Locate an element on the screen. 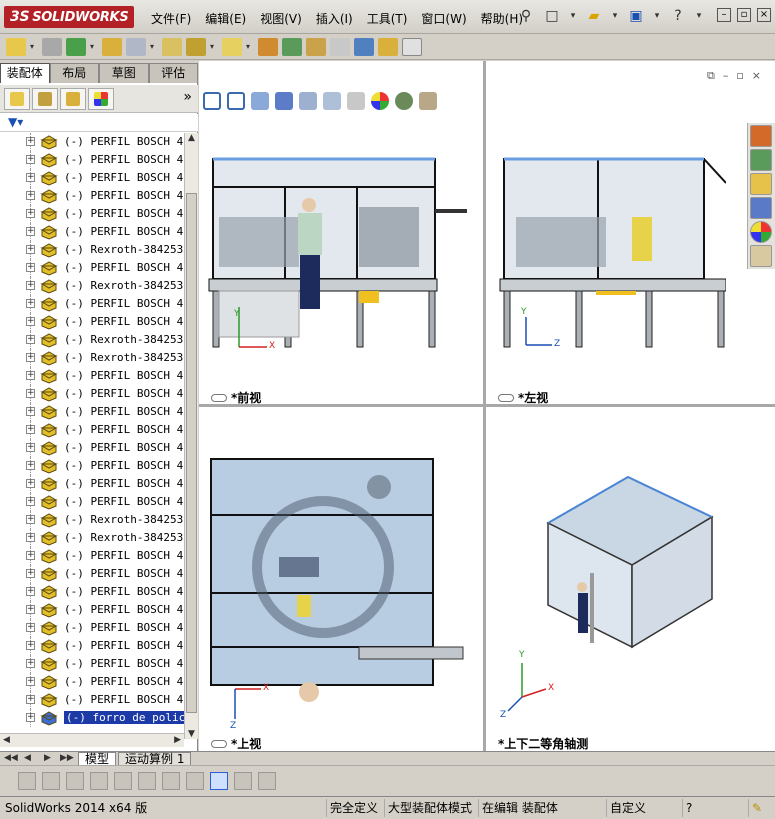 The width and height of the screenshot is (775, 819). show-hidden-icon is located at coordinates (172, 46).